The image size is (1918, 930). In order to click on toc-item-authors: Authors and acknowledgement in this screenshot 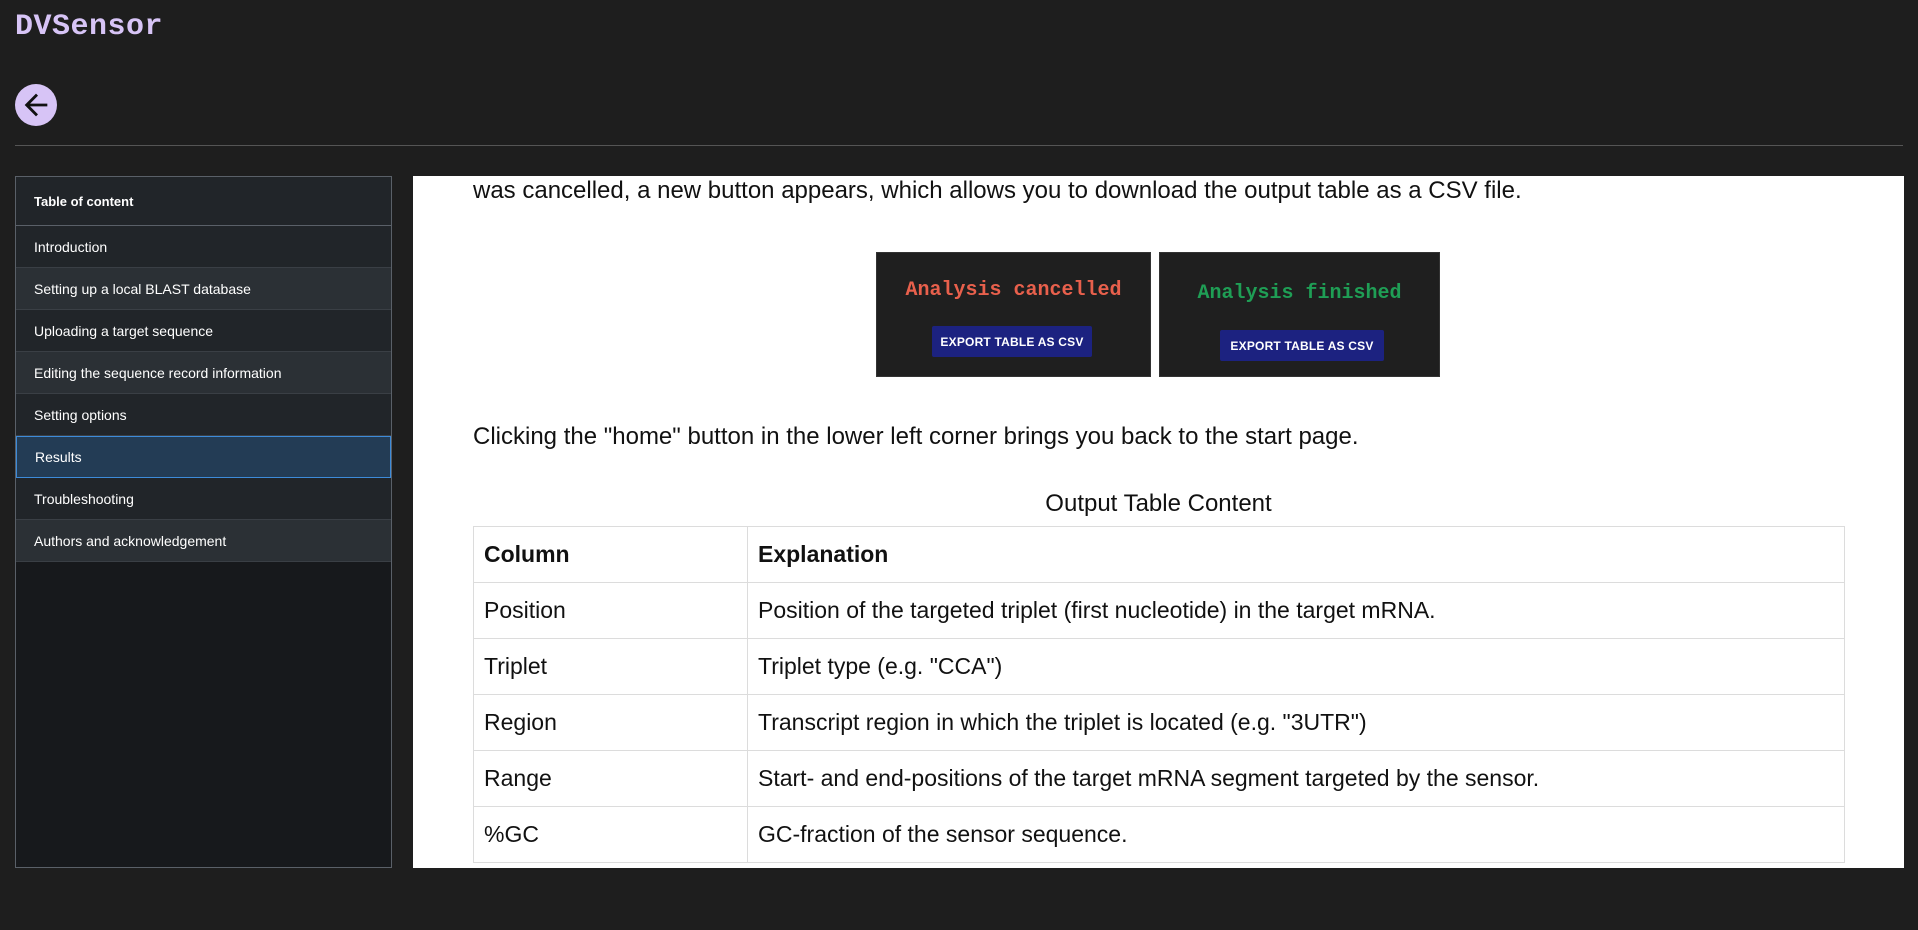, I will do `click(203, 541)`.